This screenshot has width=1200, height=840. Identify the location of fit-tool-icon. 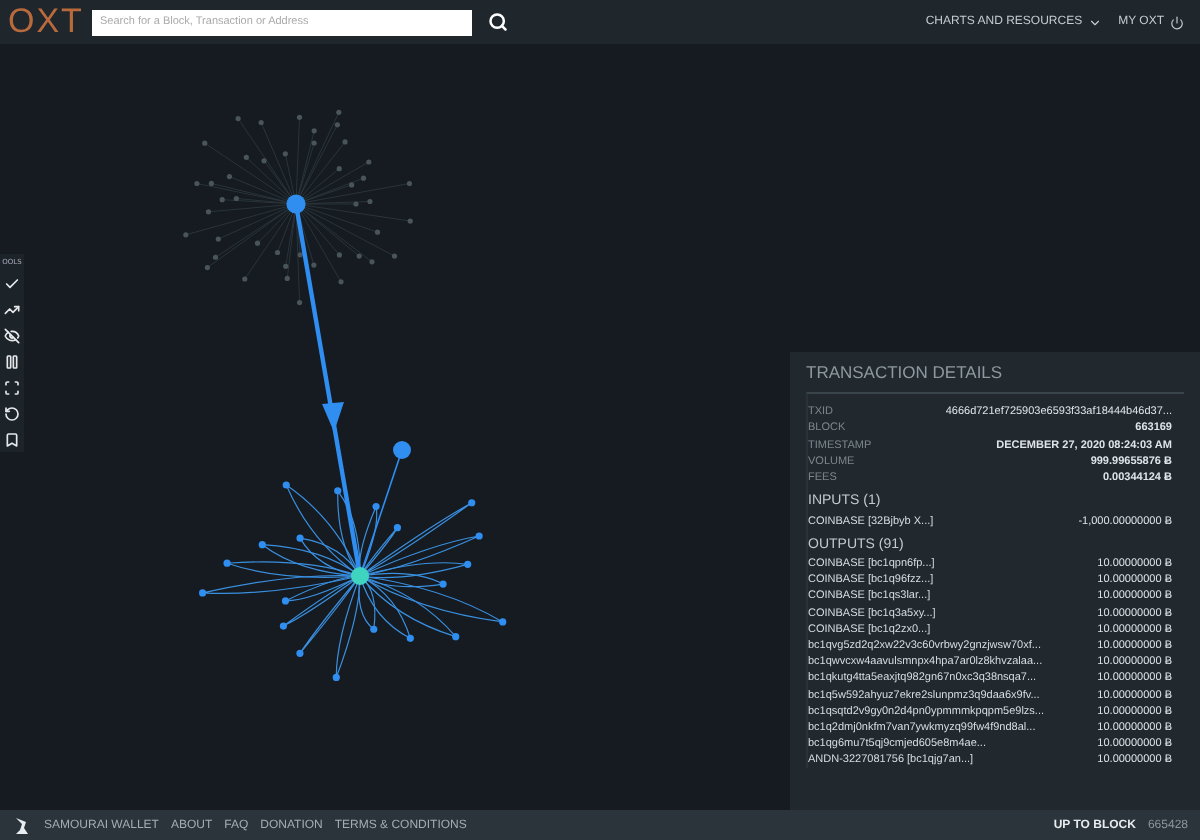
(12, 388).